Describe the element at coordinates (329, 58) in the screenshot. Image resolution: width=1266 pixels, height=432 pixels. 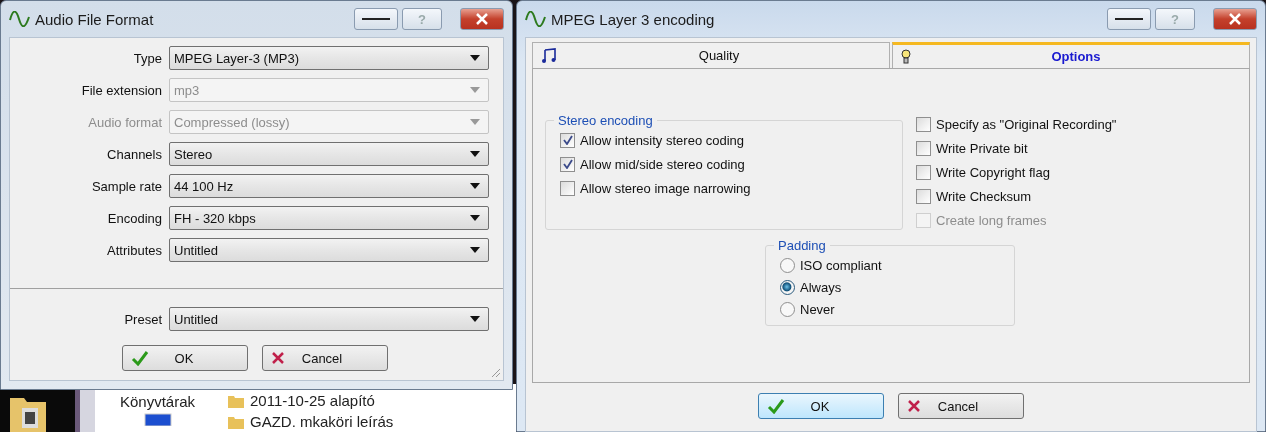
I see `dropdown: MPEG Layer-3 (MP3)` at that location.